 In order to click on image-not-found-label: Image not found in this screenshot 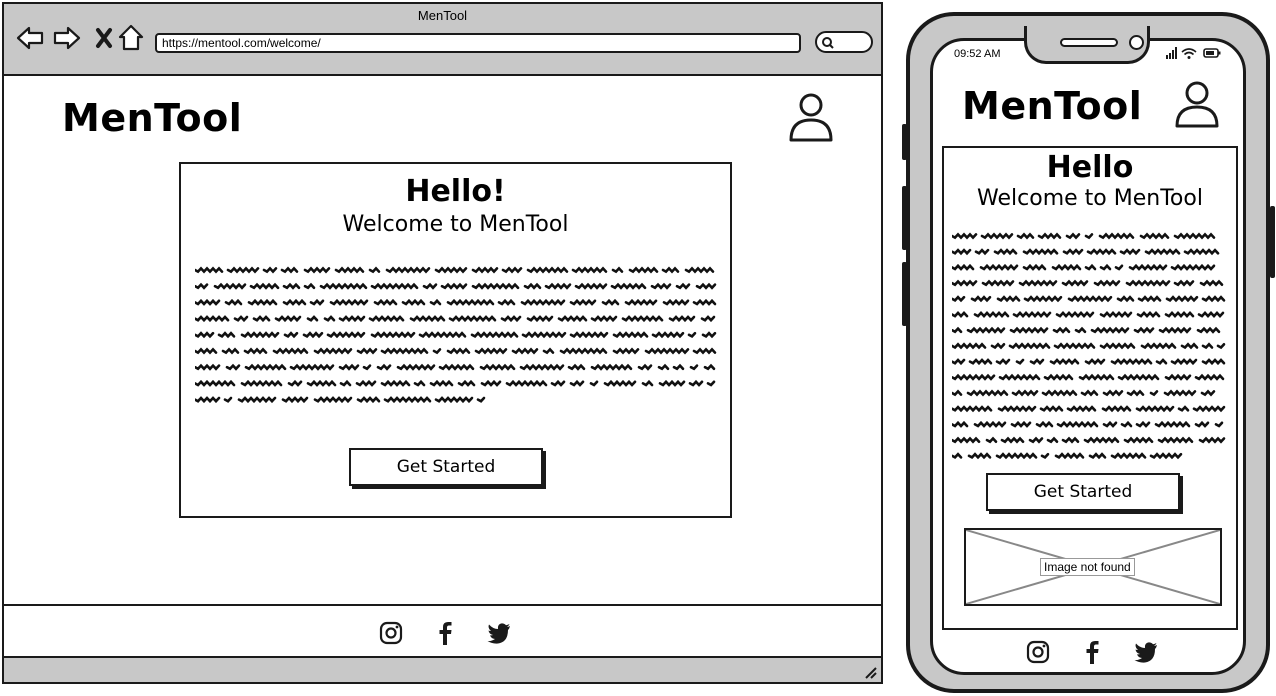, I will do `click(1087, 567)`.